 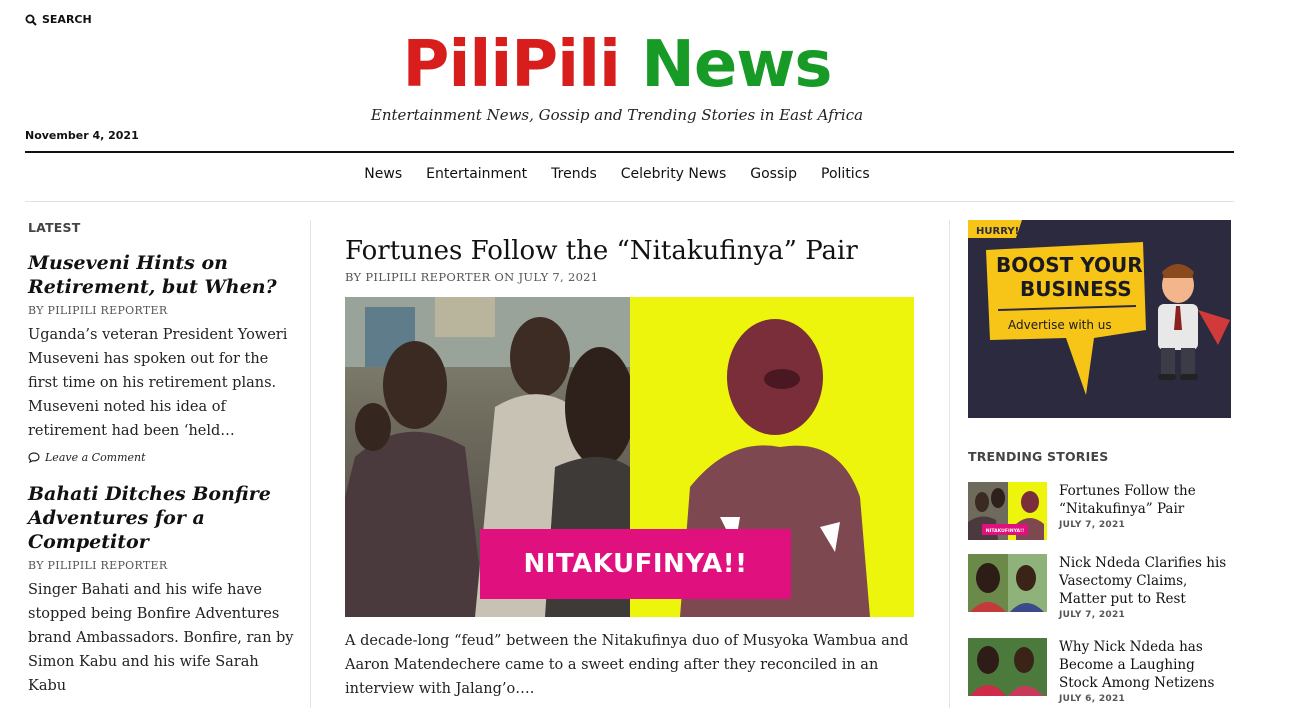 What do you see at coordinates (1038, 456) in the screenshot?
I see `trending-heading: TRENDING STORIES` at bounding box center [1038, 456].